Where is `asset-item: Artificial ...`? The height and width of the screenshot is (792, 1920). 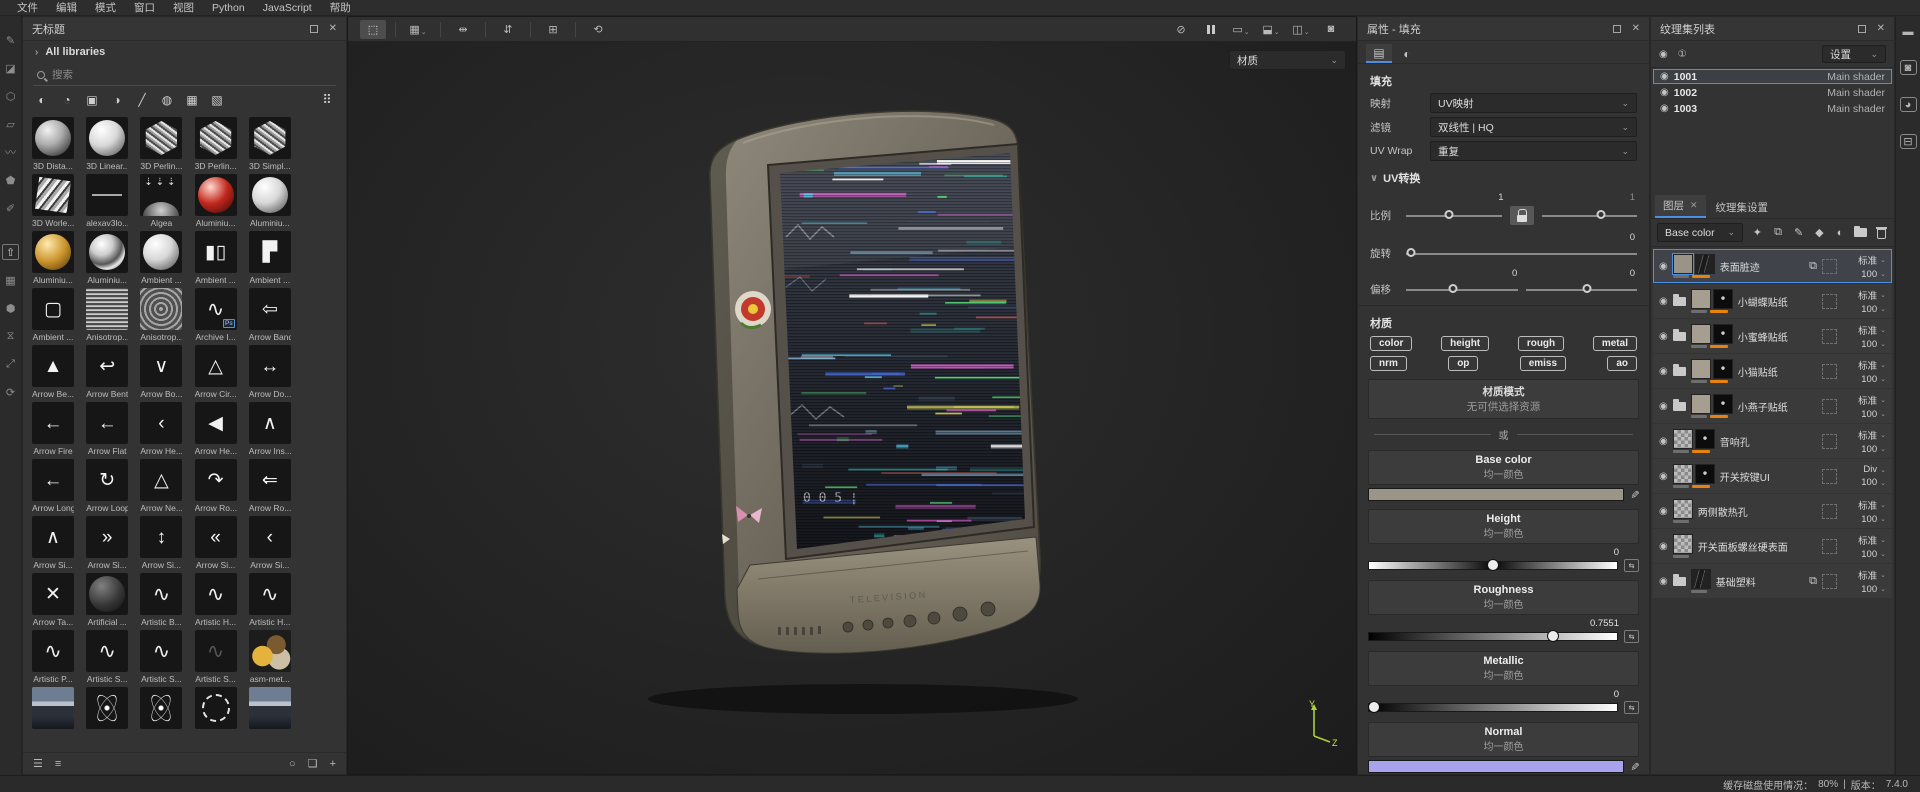
asset-item: Artificial ... is located at coordinates (107, 600).